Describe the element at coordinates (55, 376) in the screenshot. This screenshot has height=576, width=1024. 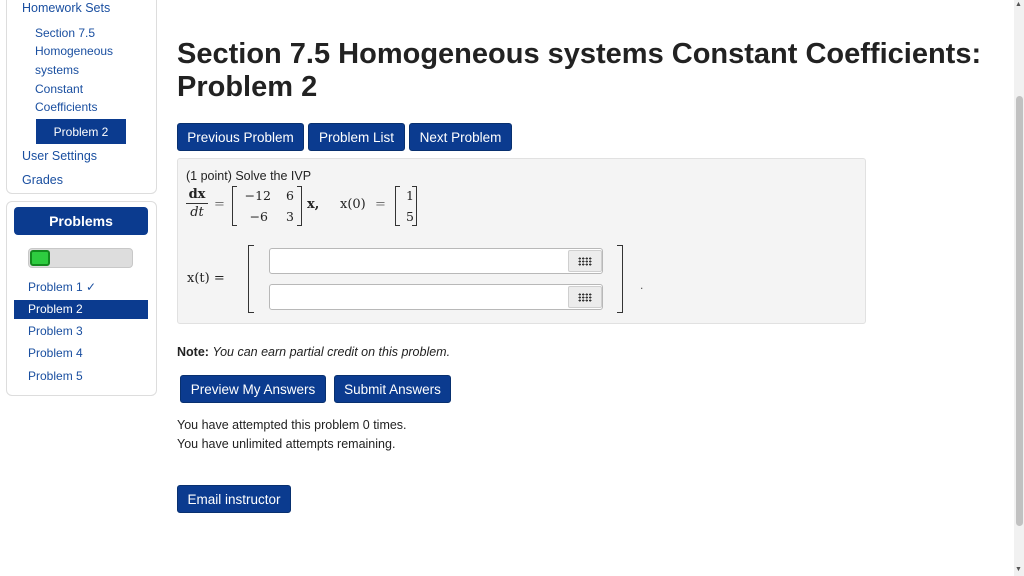
I see `problem-list-item-5: Problem 5` at that location.